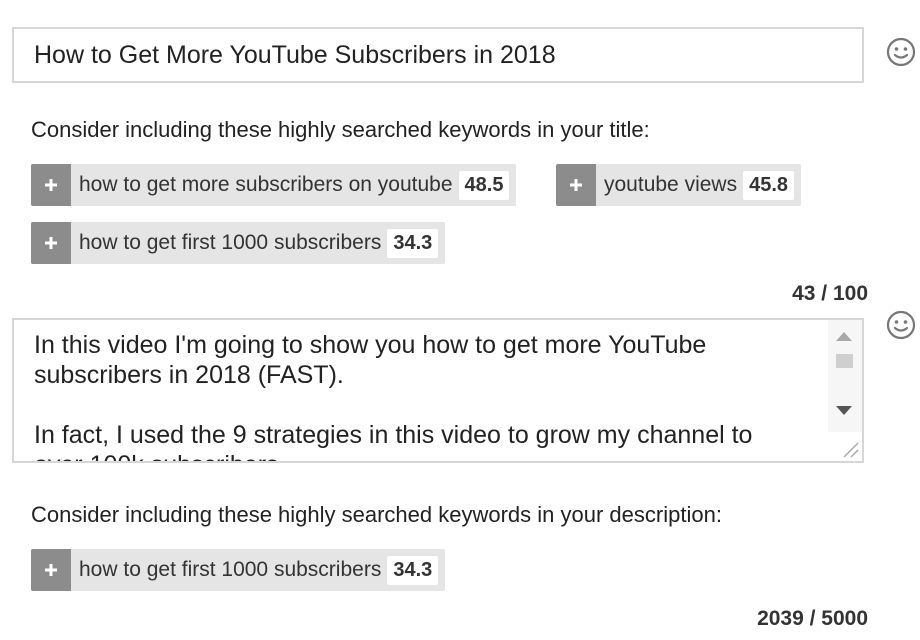 This screenshot has width=920, height=640. I want to click on title-char-counter: 43 / 100, so click(830, 293).